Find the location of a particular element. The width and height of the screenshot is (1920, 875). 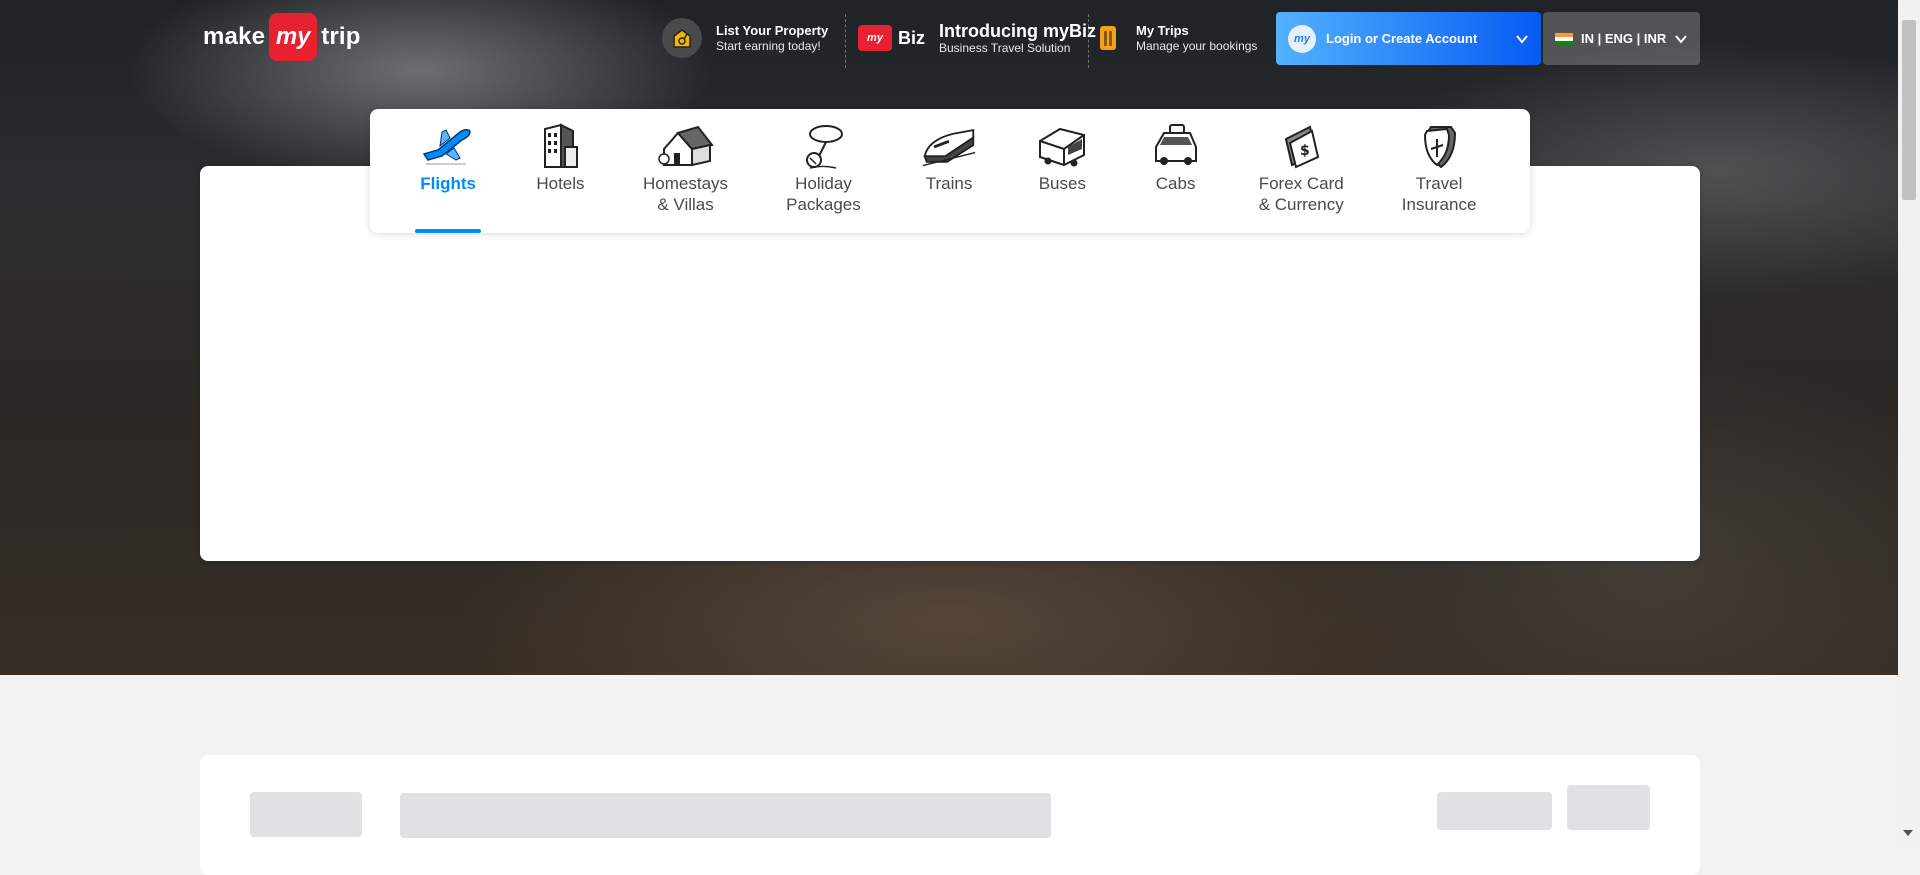

nav-label: Flights is located at coordinates (448, 183).